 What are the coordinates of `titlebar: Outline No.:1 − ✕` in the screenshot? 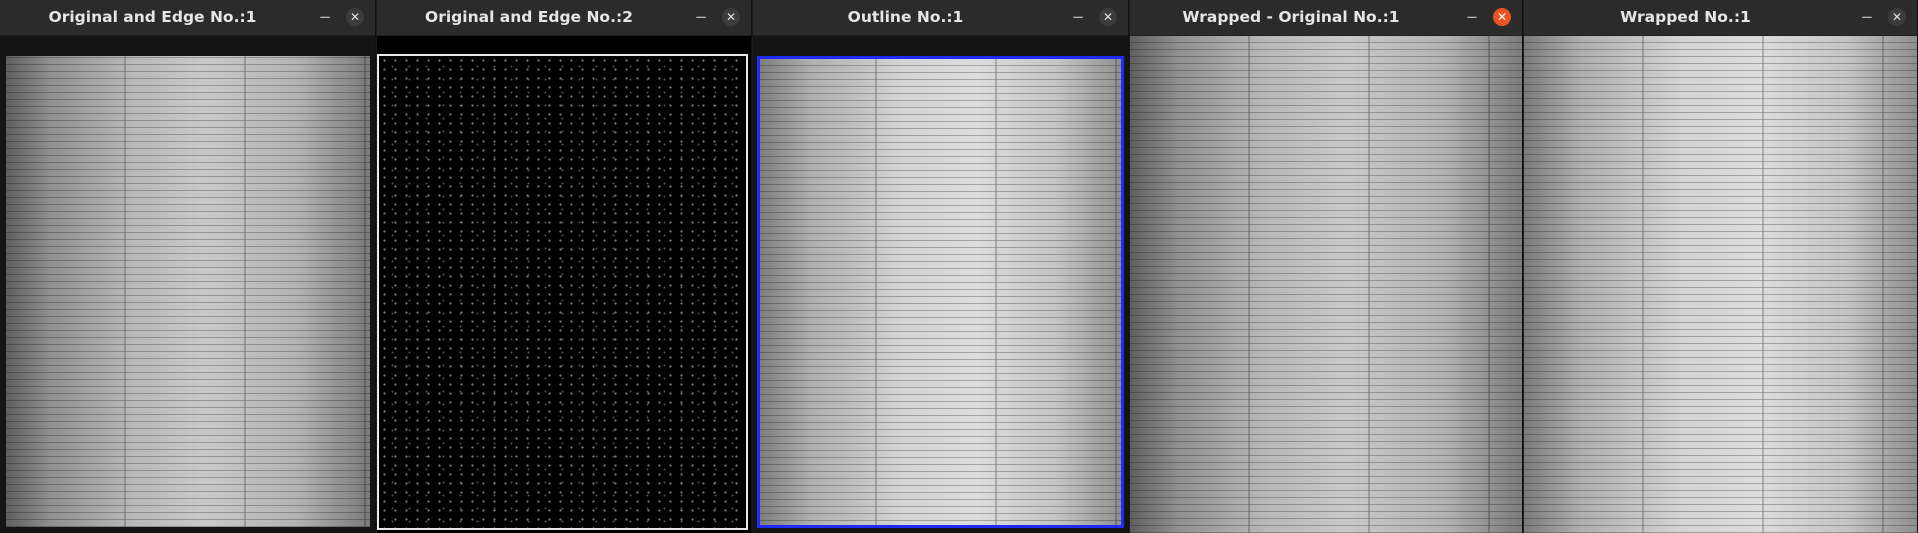 It's located at (940, 18).